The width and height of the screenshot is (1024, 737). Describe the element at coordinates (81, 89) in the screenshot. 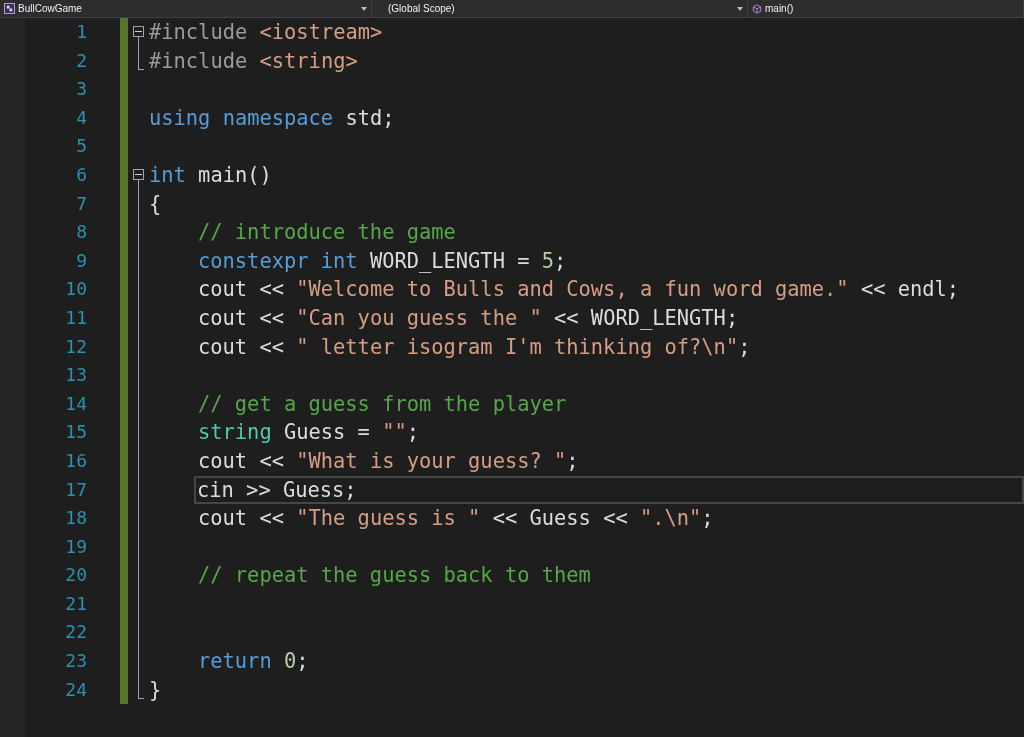

I see `line-number: 3` at that location.